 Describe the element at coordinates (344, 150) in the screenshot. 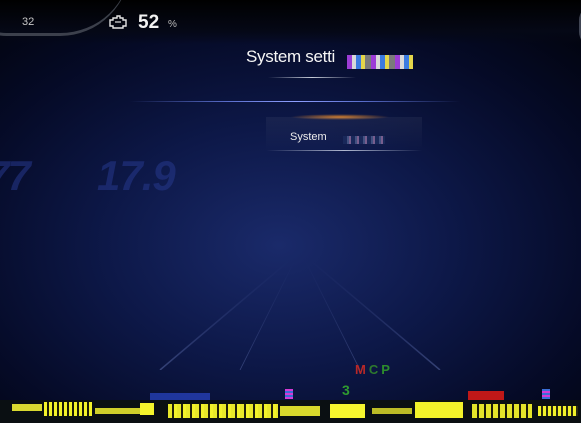

I see `menu-item-underline` at that location.